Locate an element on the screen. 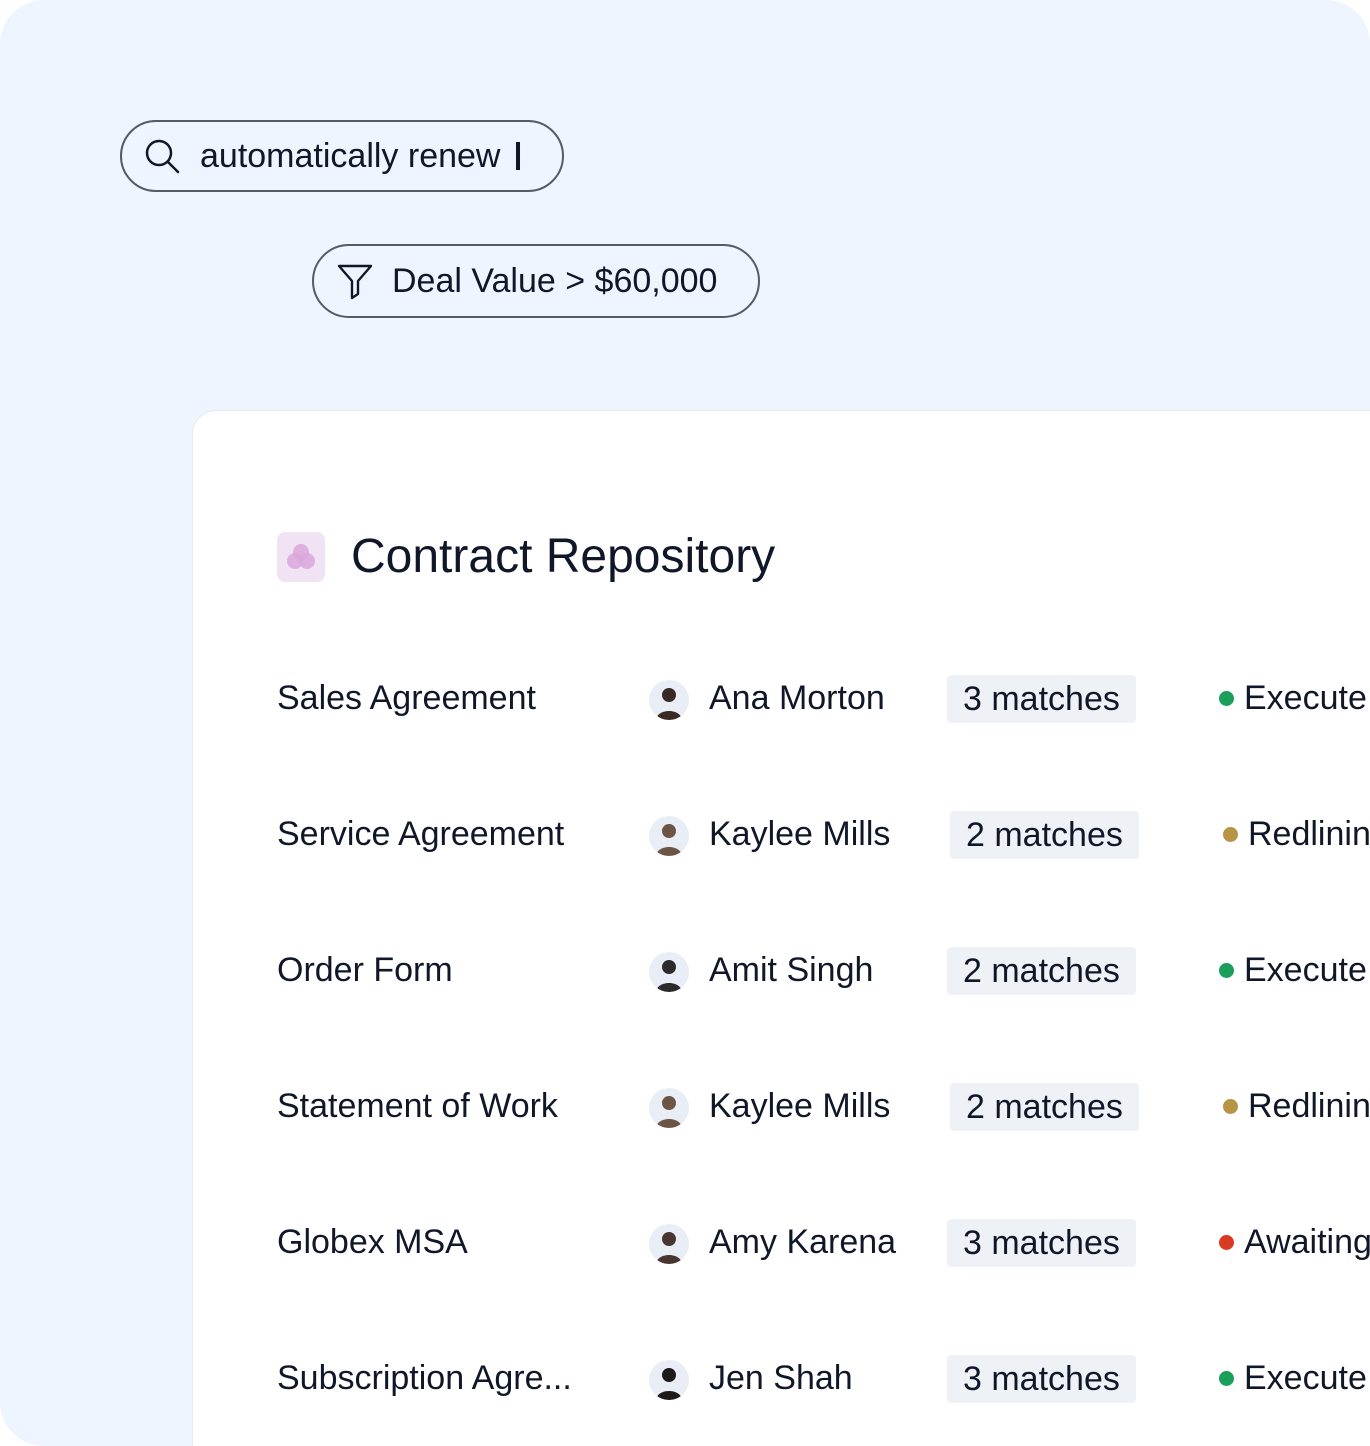  contract-name: Sales Agreement is located at coordinates (406, 698).